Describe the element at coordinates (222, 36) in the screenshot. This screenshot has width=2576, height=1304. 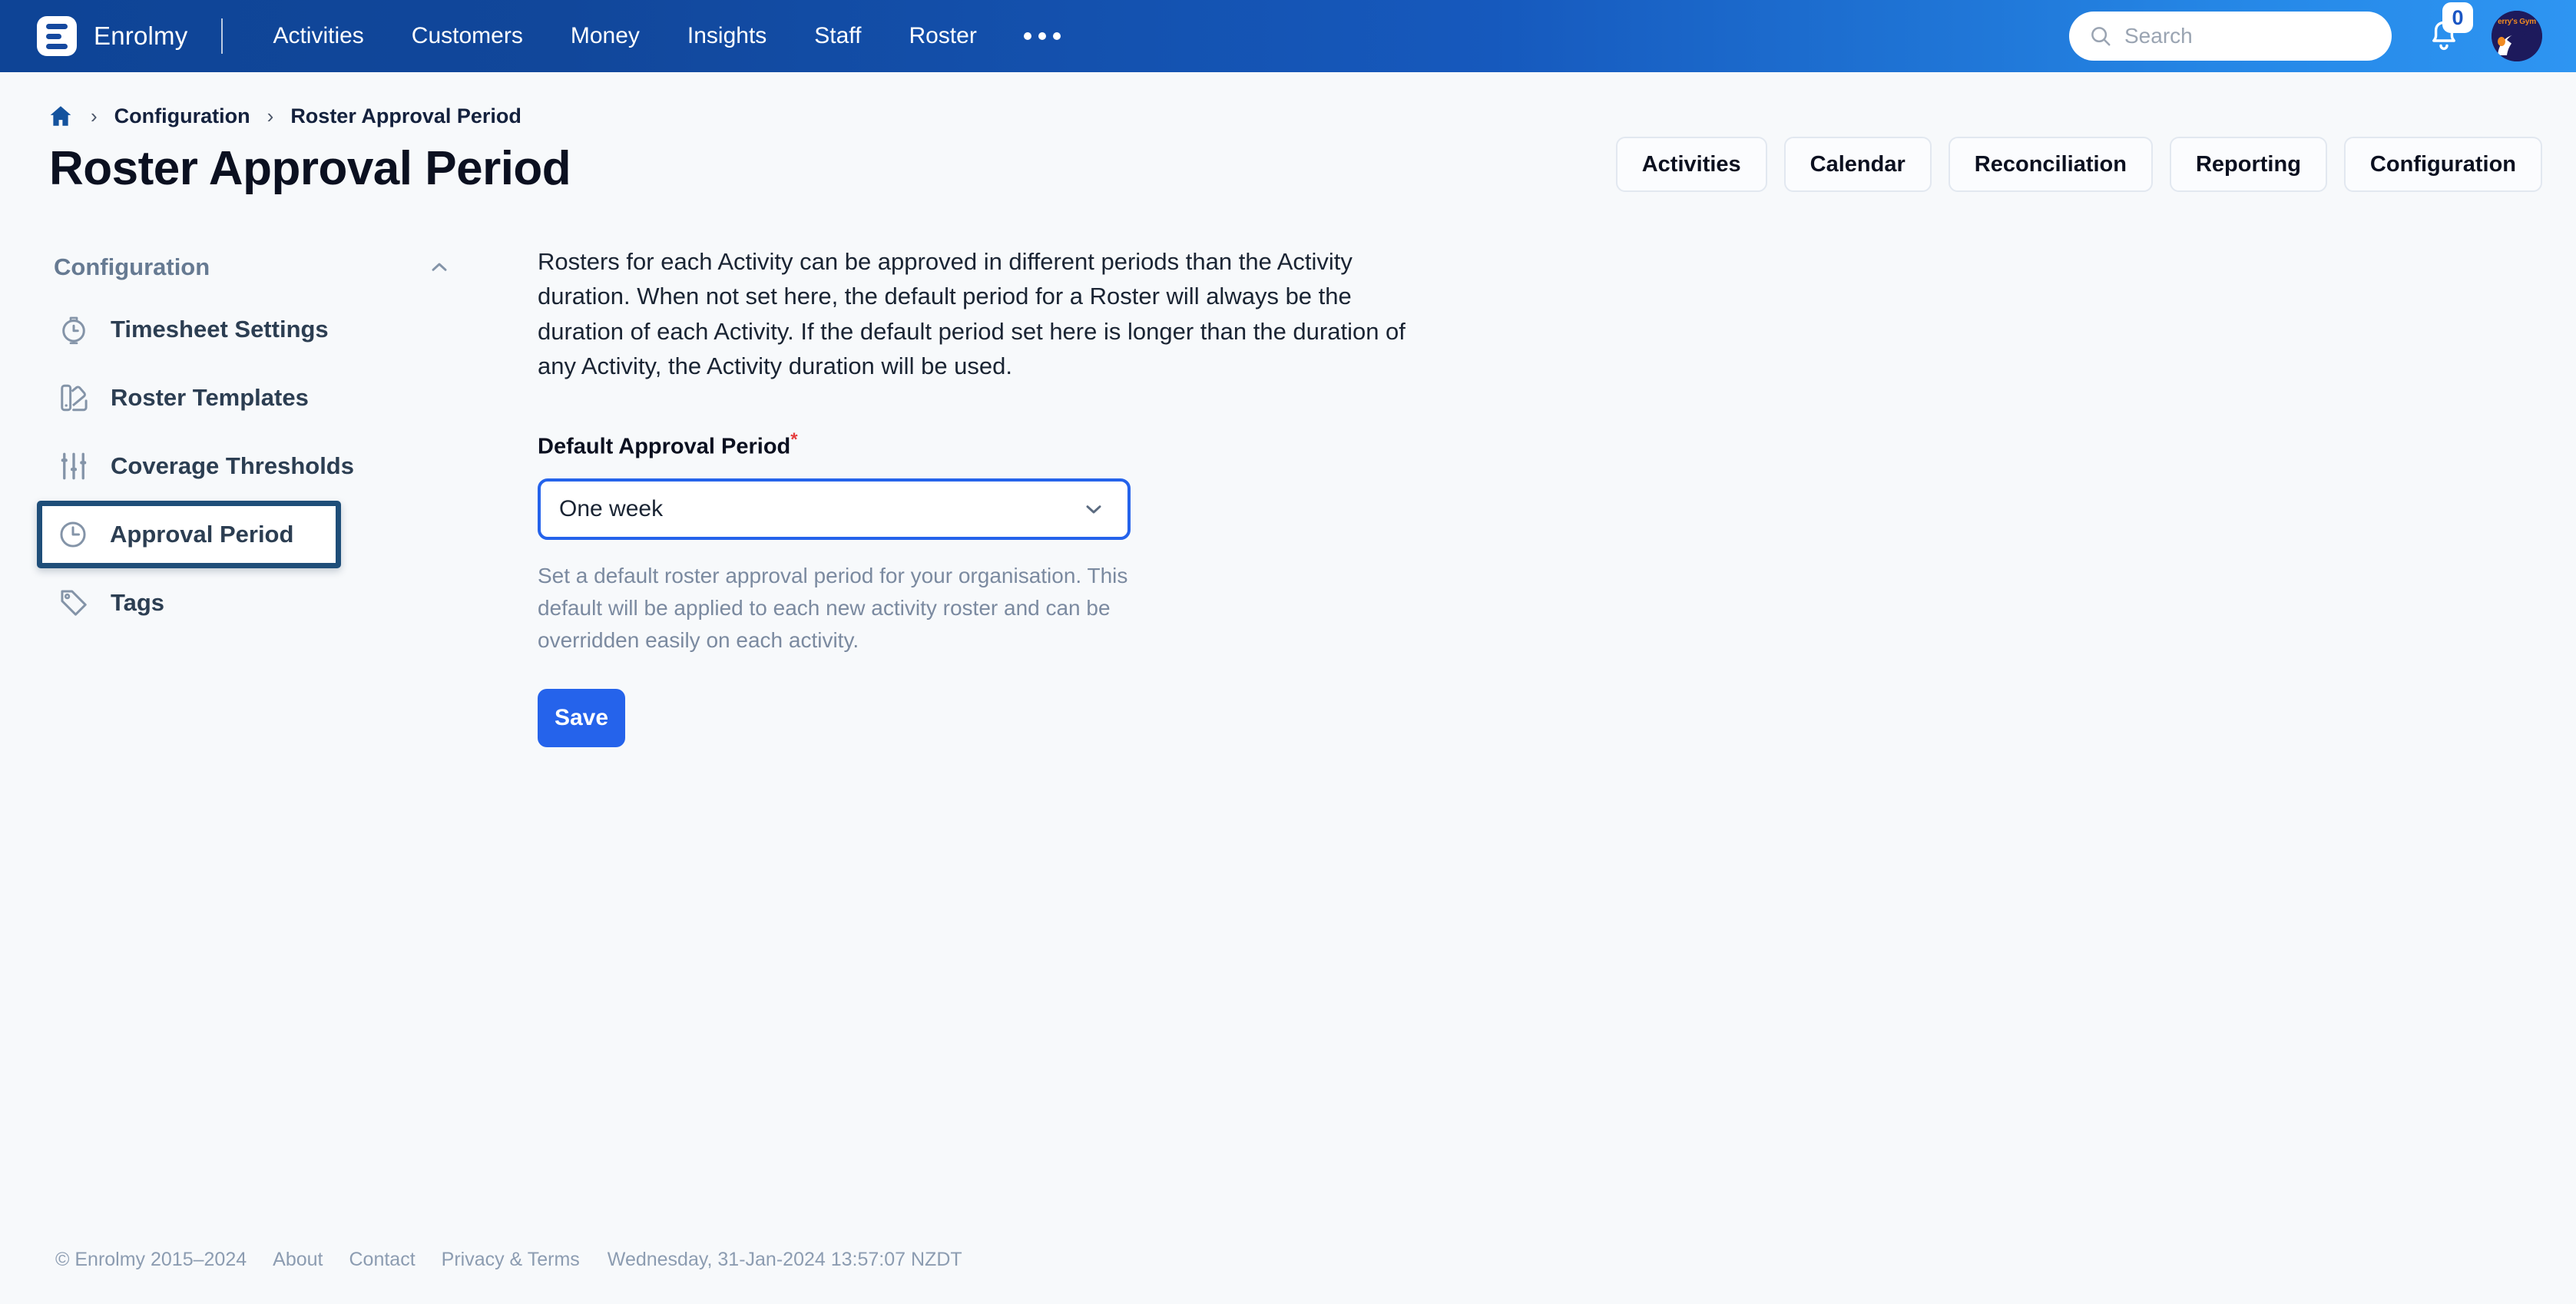
I see `nav-divider` at that location.